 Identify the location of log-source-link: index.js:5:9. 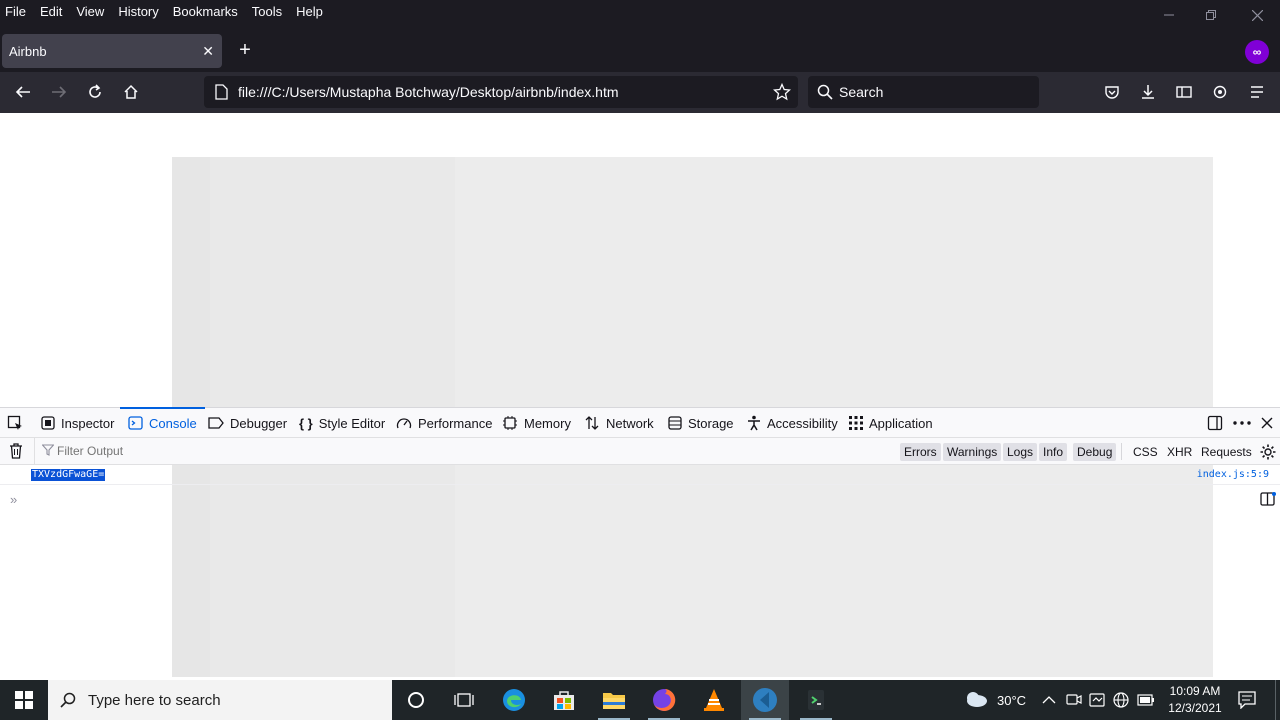
(1233, 474).